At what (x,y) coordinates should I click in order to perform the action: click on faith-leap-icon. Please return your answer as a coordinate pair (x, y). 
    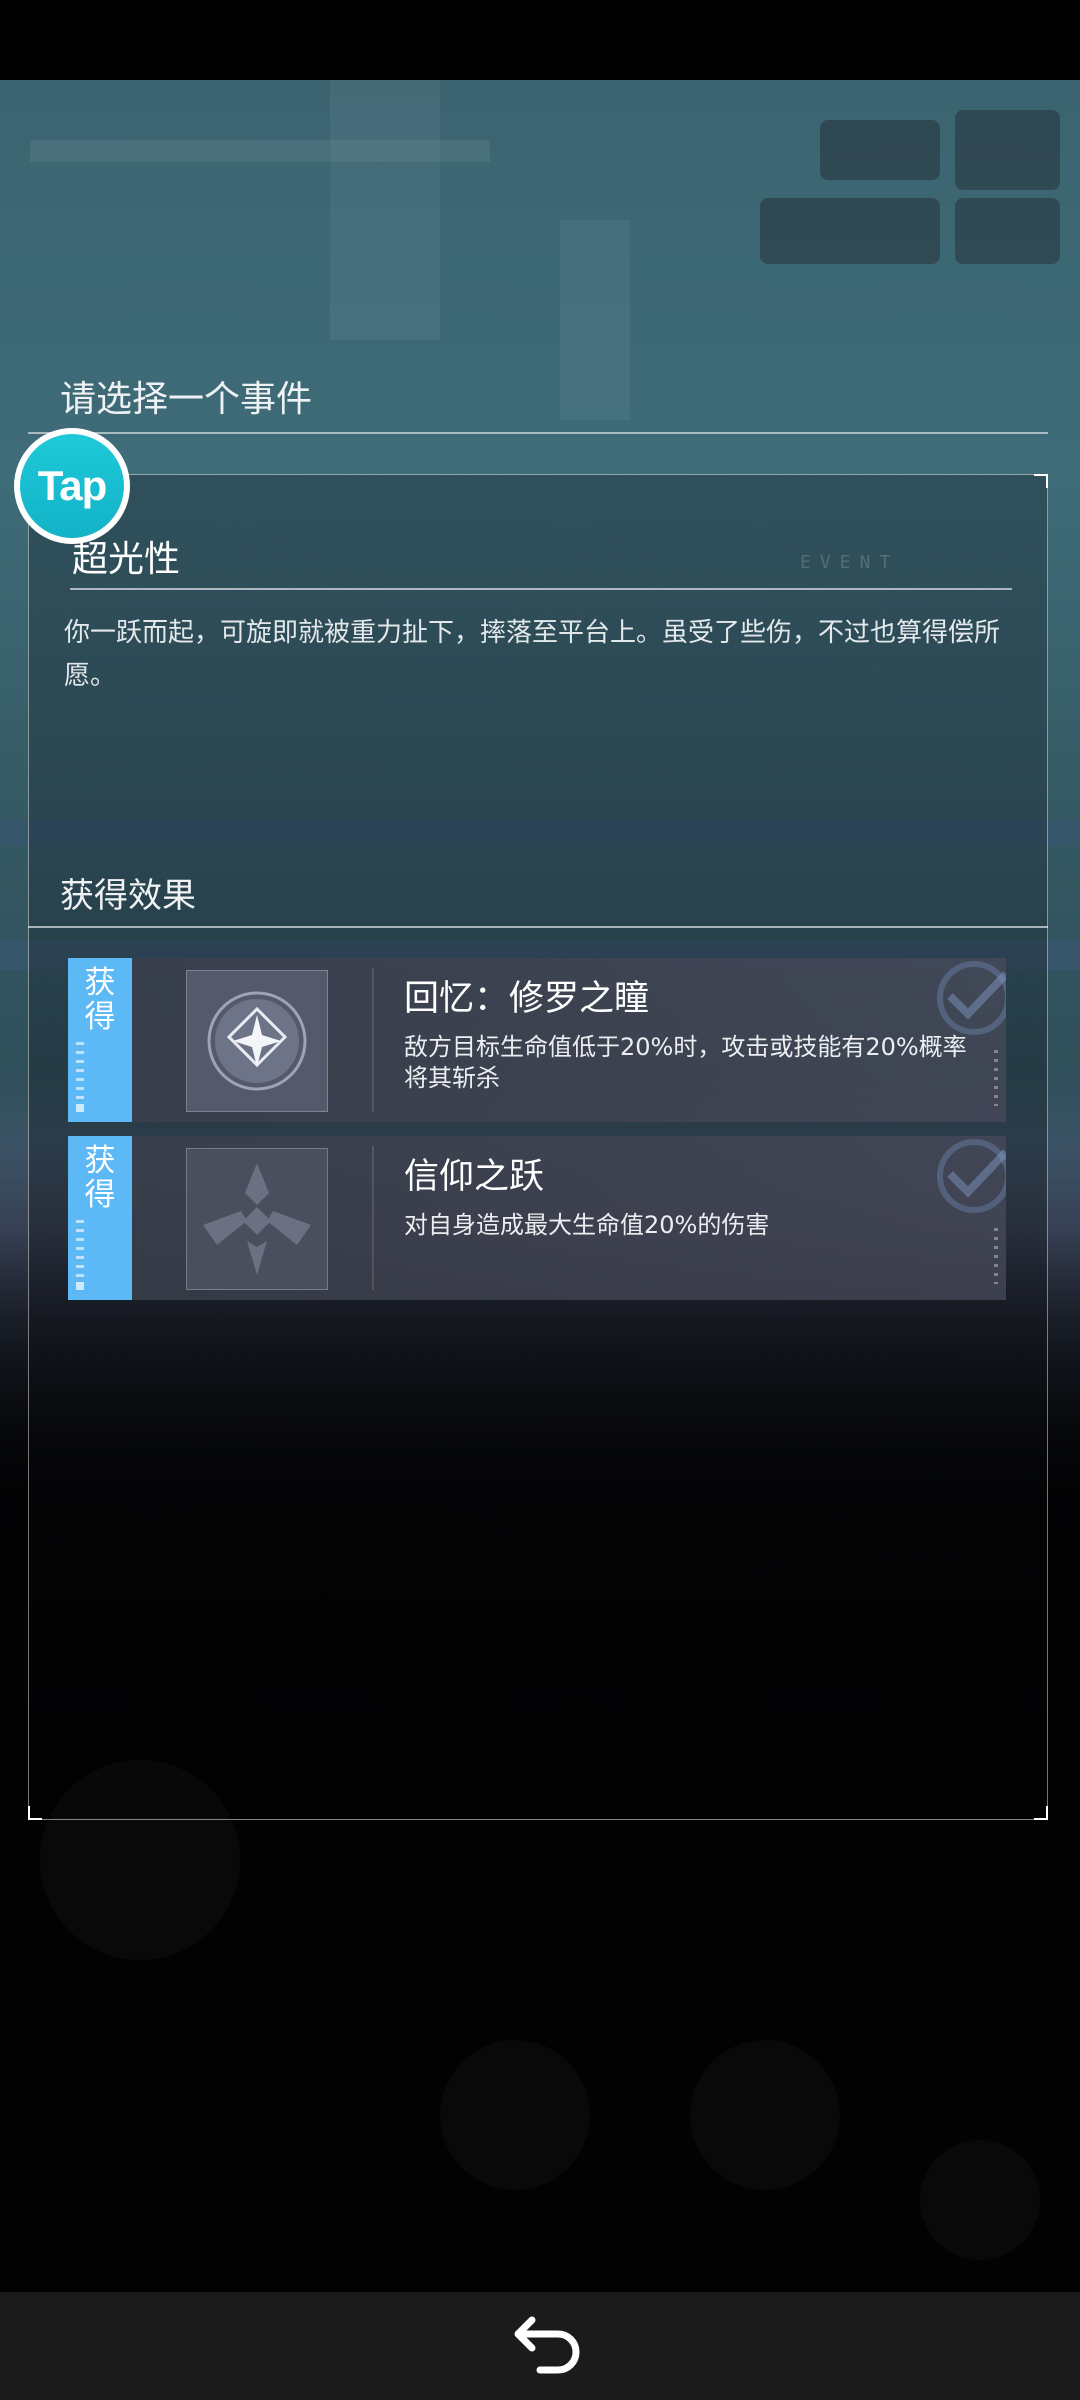
    Looking at the image, I should click on (257, 1219).